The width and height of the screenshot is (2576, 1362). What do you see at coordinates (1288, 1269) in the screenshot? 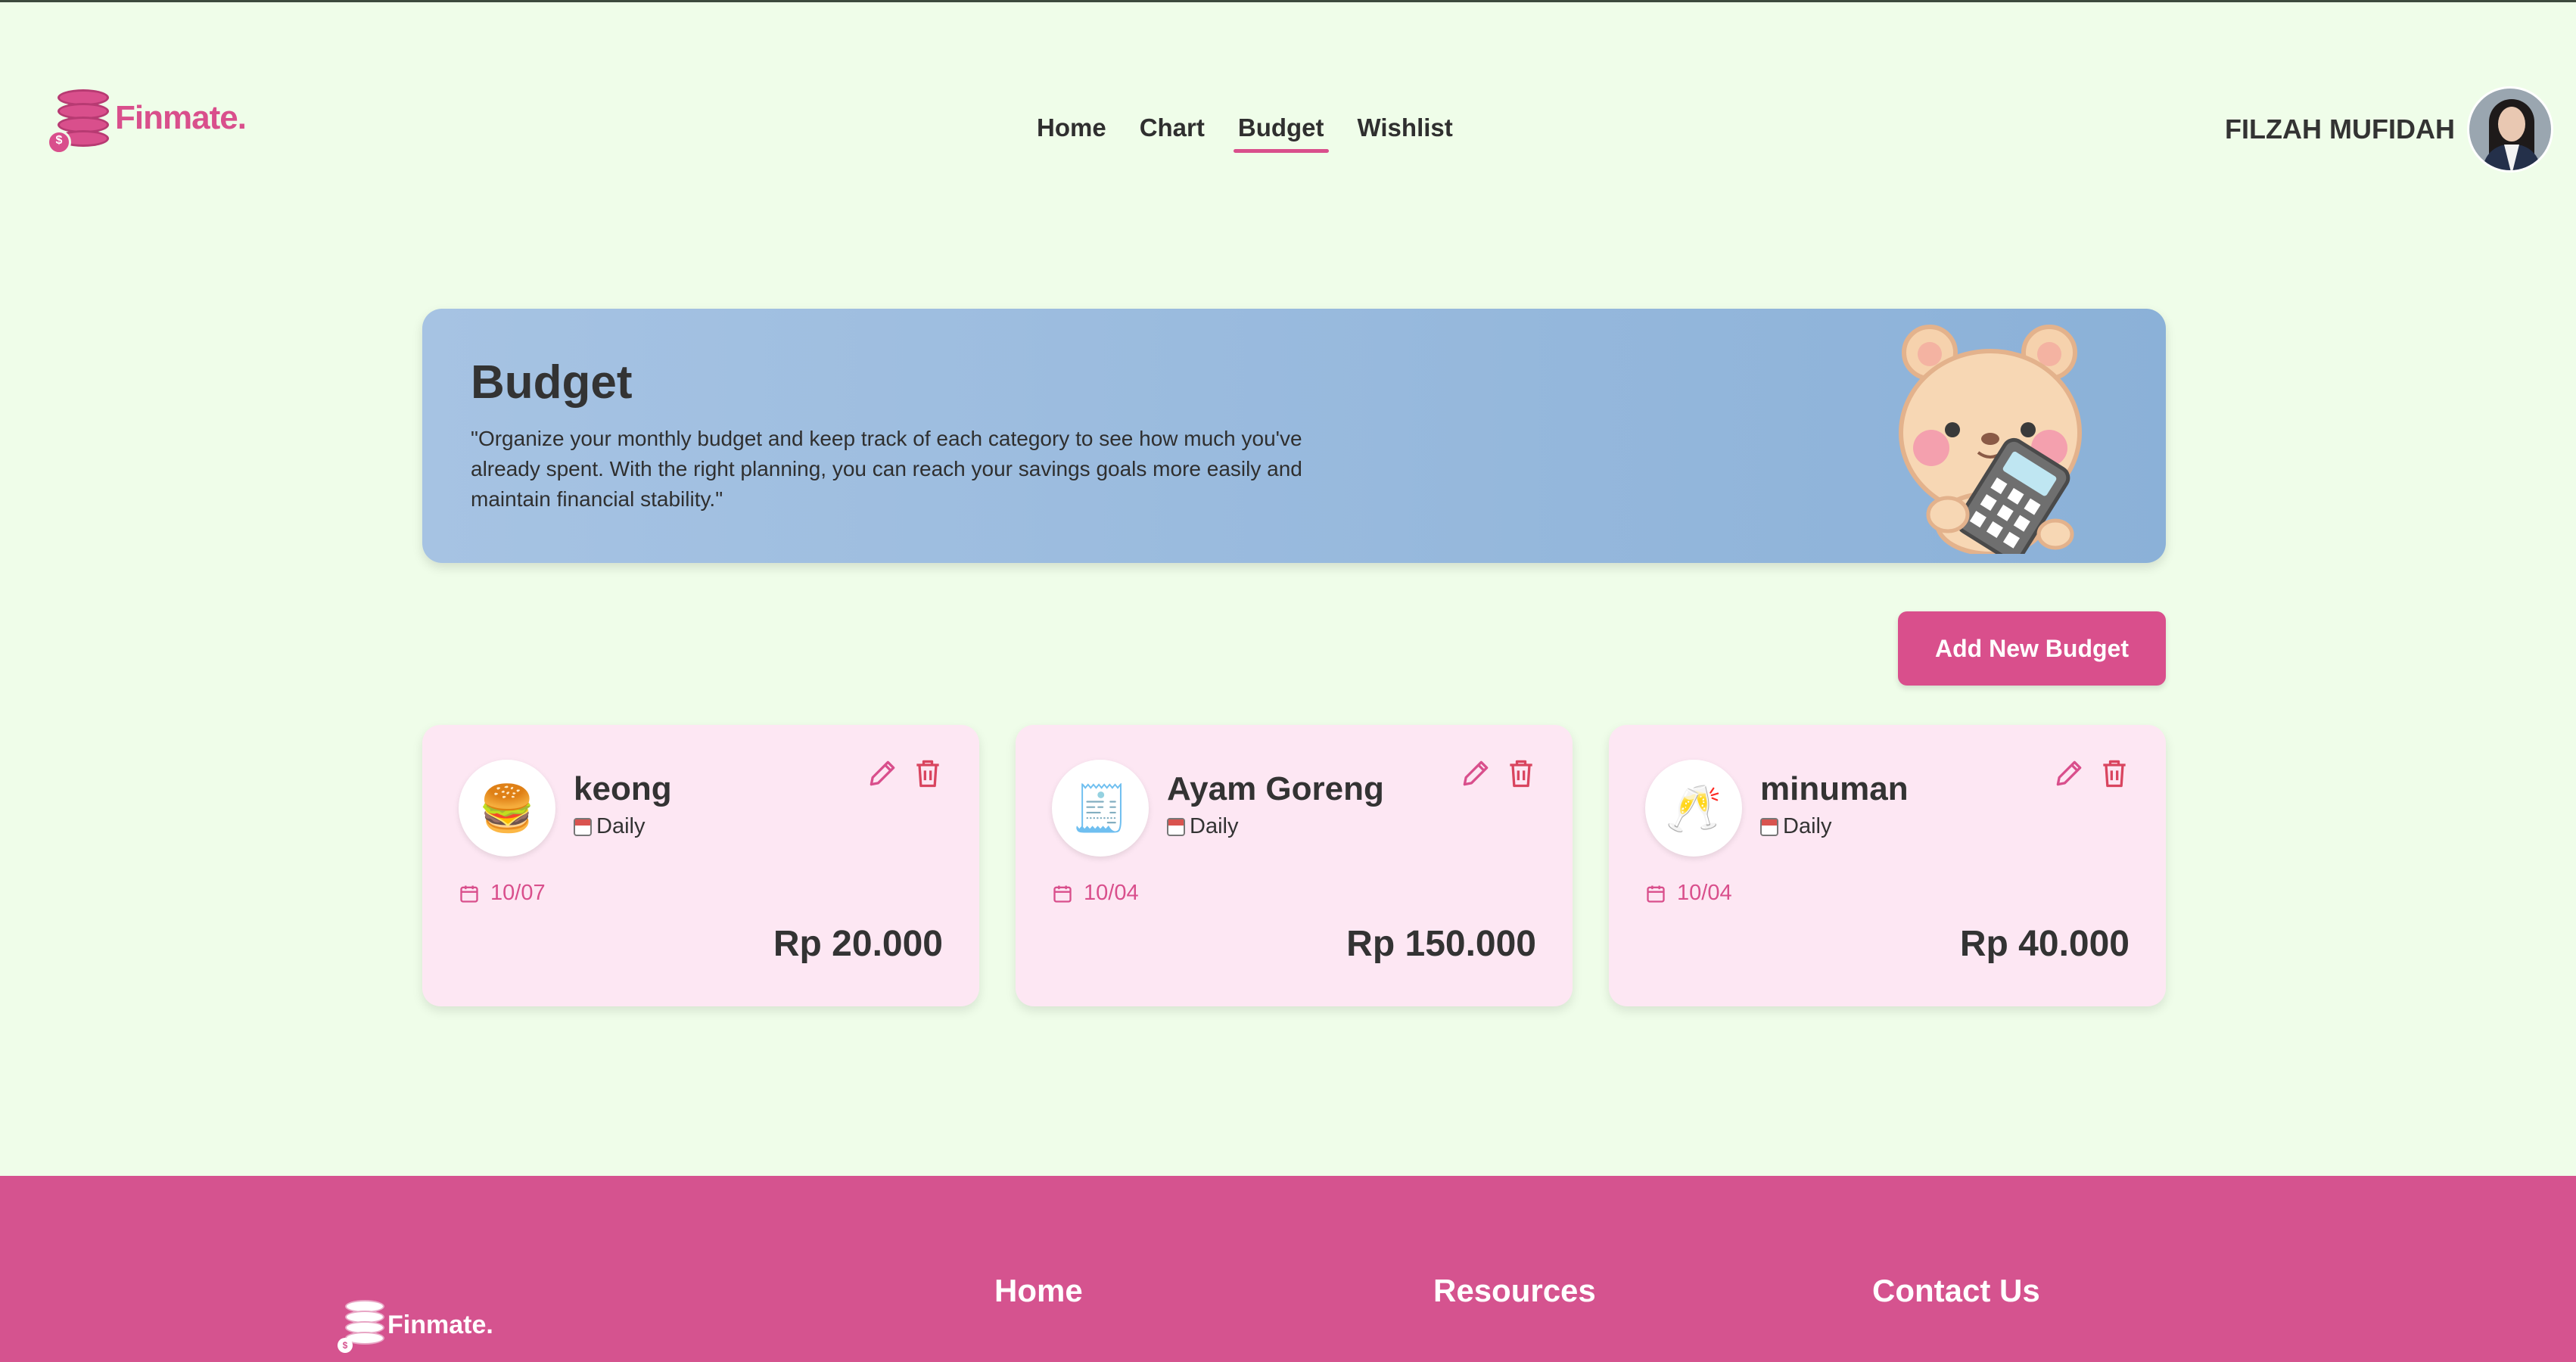
I see `footer: $ Finmate.` at bounding box center [1288, 1269].